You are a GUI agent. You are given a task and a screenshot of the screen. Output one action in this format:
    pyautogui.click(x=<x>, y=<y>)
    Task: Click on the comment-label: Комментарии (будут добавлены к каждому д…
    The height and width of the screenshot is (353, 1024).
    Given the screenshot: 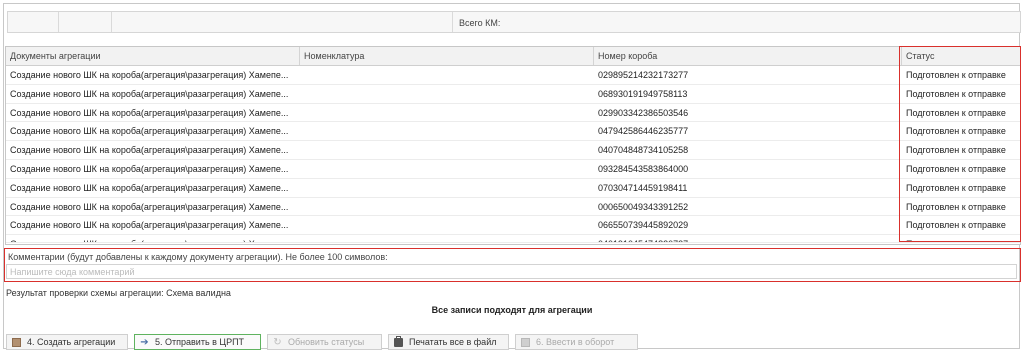 What is the action you would take?
    pyautogui.click(x=198, y=257)
    